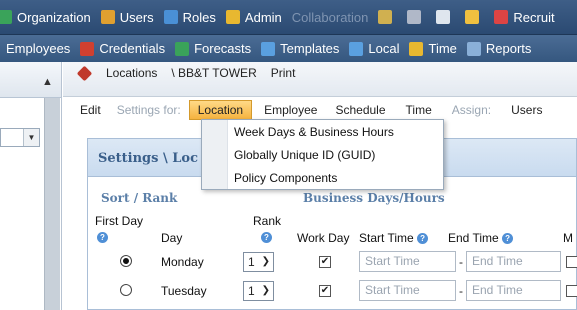  Describe the element at coordinates (323, 238) in the screenshot. I see `work-day-column-header: Work Day` at that location.